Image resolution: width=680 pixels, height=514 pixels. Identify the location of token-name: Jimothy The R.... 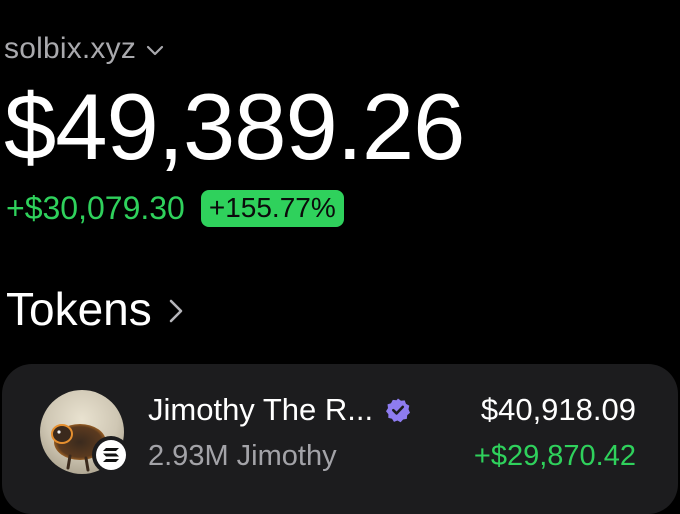
(261, 409).